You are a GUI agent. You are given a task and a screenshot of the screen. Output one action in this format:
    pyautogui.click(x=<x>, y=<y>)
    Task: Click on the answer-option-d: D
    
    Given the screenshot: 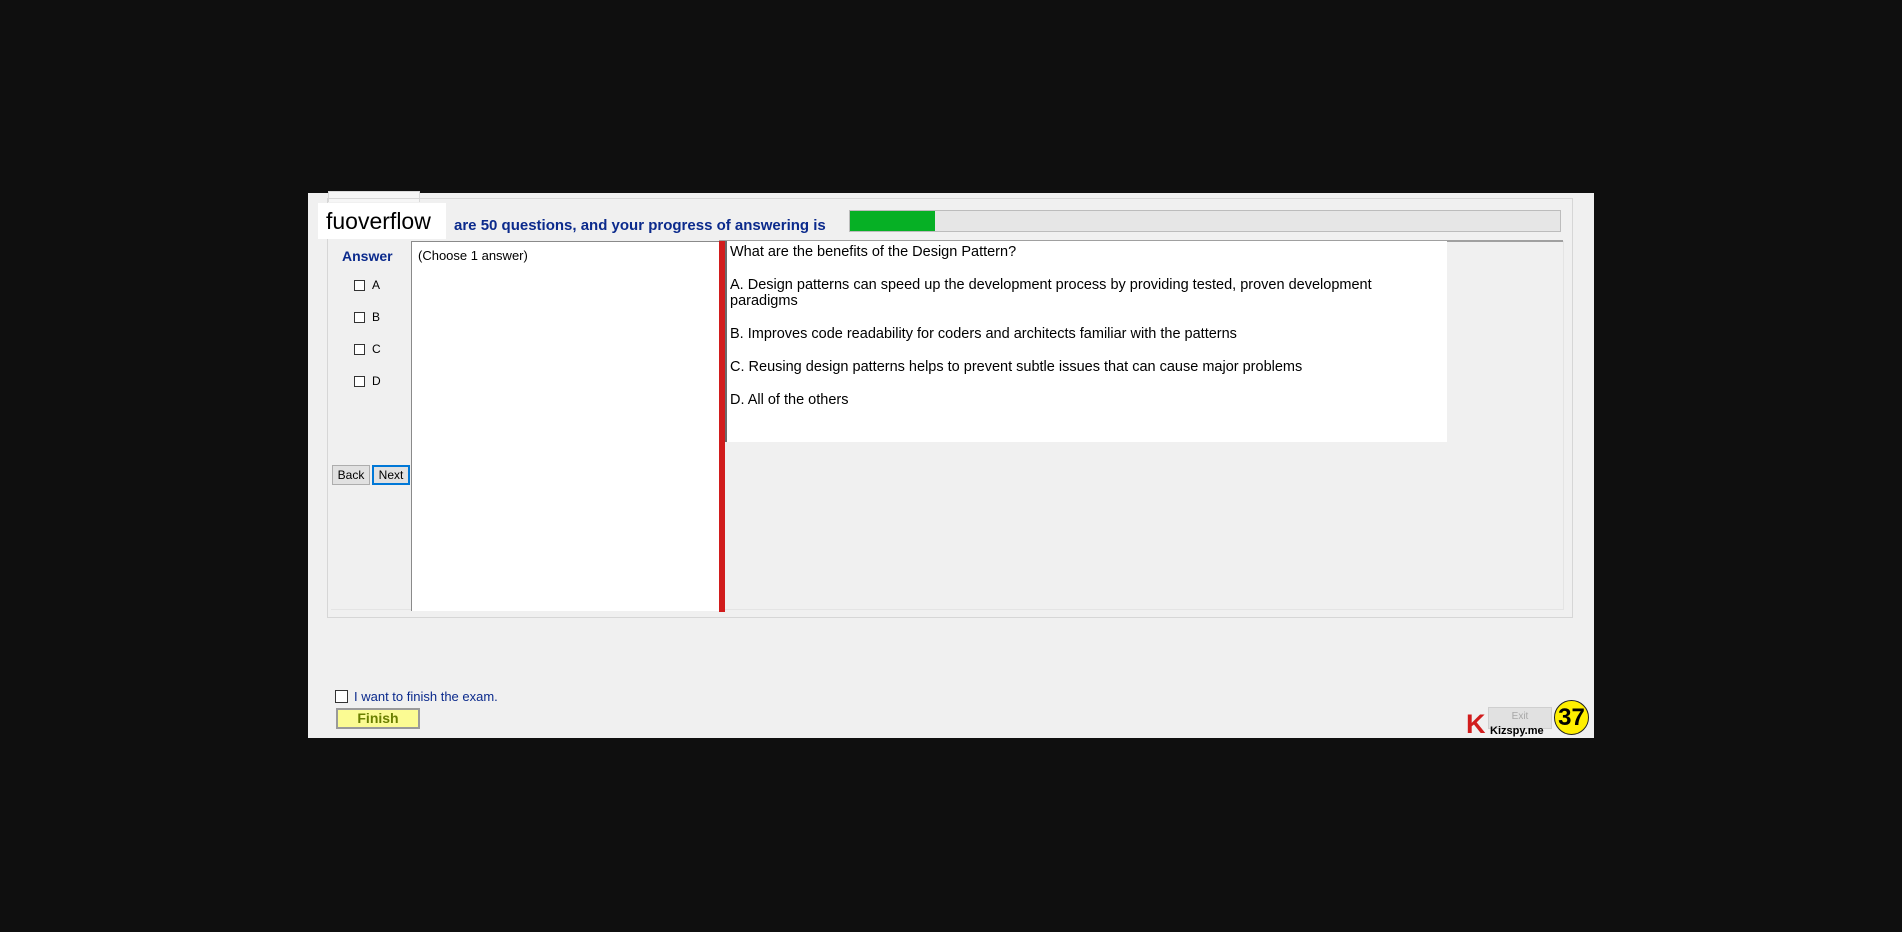 What is the action you would take?
    pyautogui.click(x=367, y=381)
    